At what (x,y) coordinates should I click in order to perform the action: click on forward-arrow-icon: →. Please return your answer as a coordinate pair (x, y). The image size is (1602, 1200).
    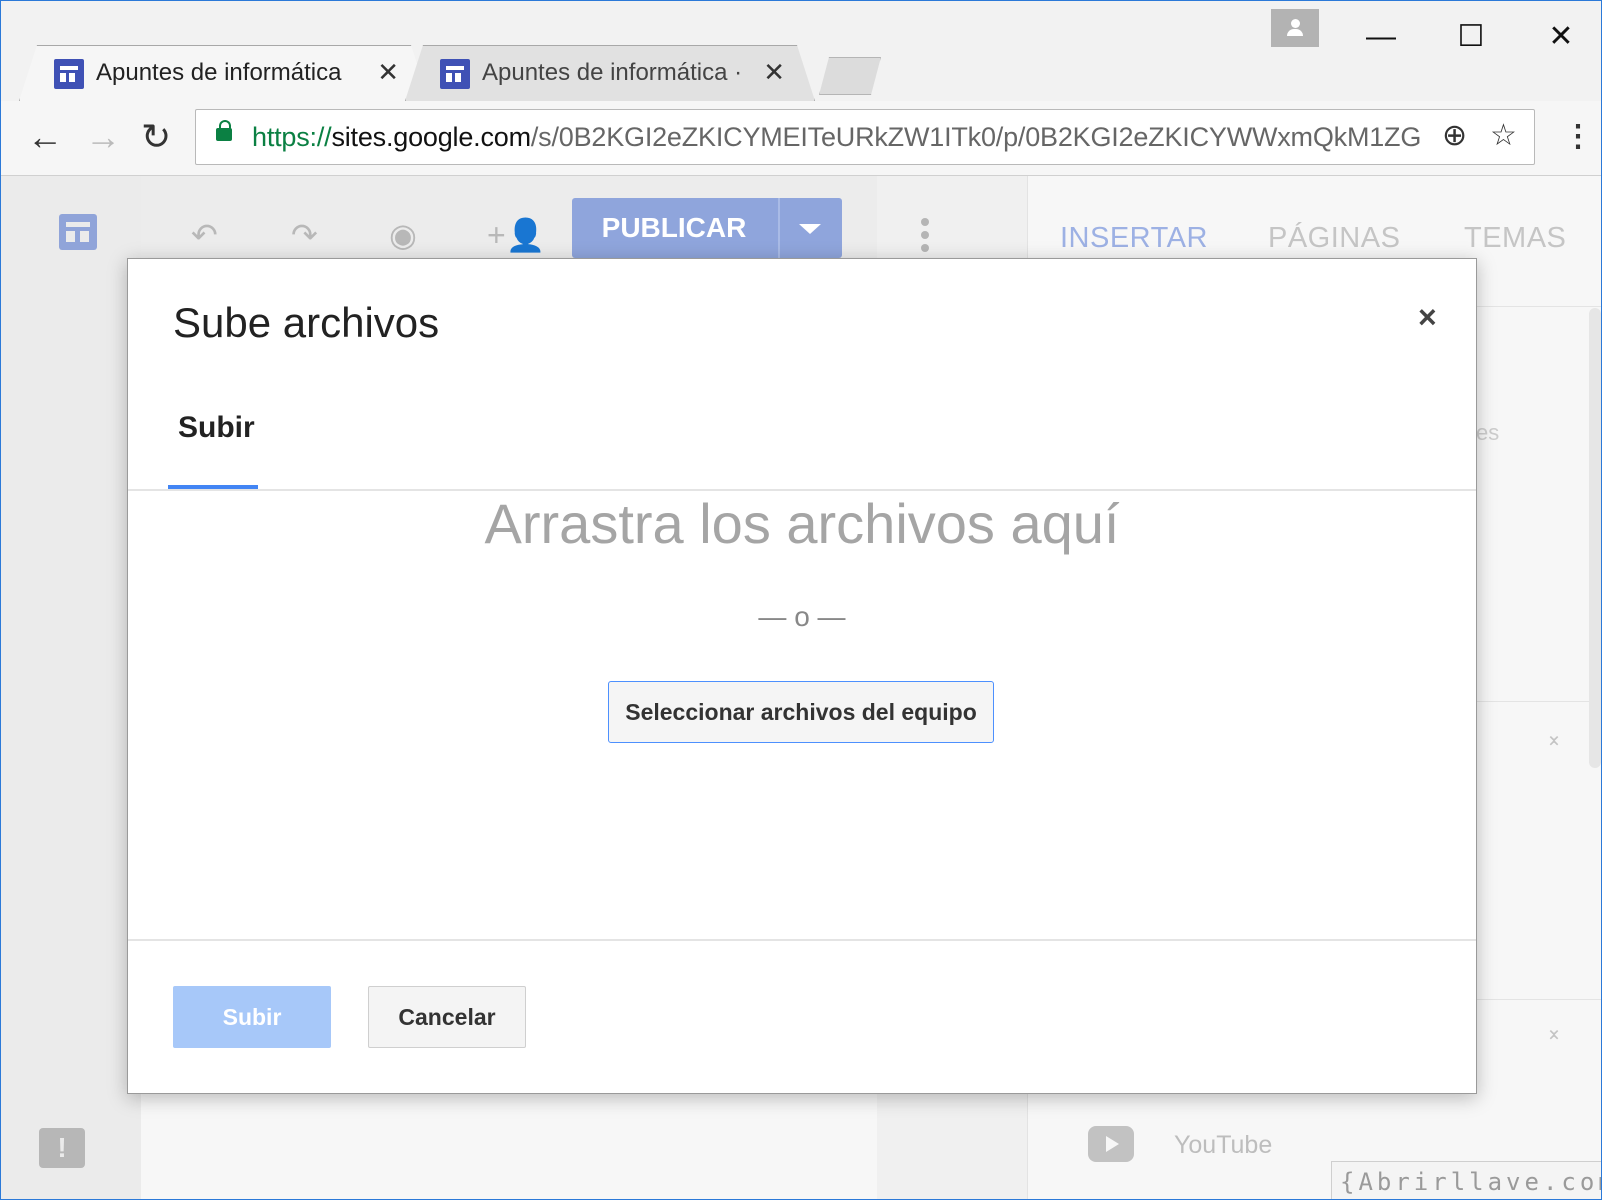
    Looking at the image, I should click on (103, 137).